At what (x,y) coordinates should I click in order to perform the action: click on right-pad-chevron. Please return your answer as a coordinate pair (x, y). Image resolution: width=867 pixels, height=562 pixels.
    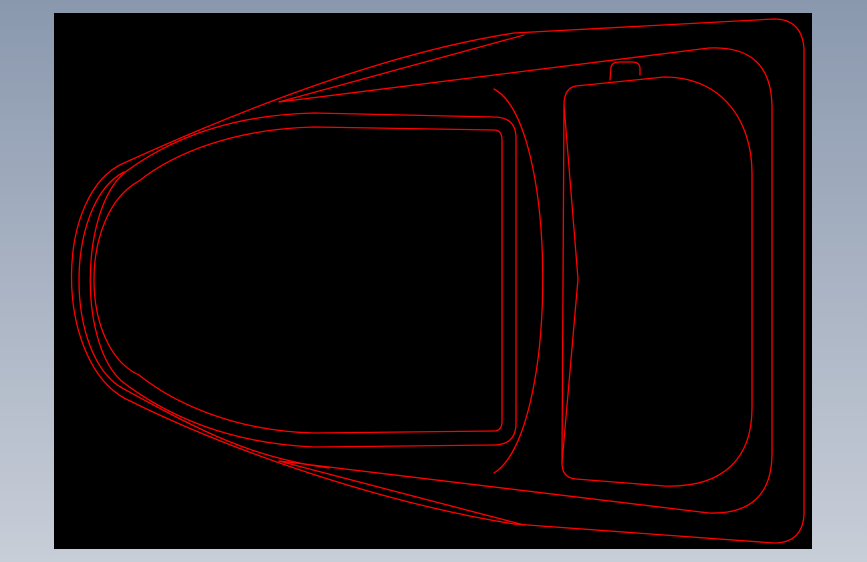
    Looking at the image, I should click on (570, 284).